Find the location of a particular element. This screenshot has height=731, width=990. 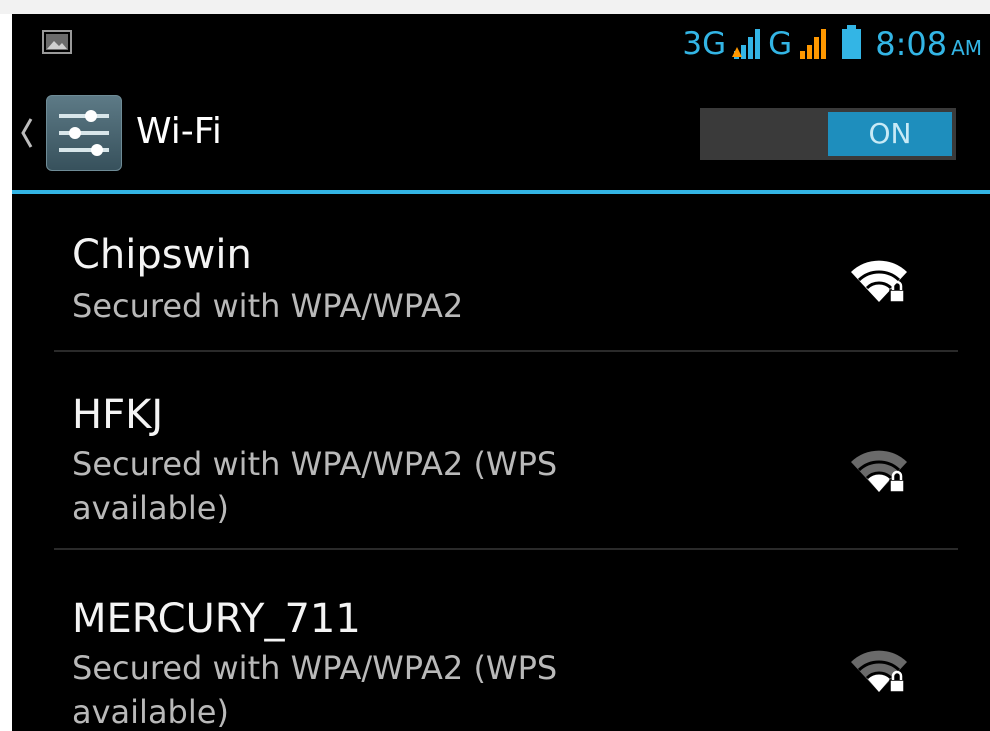

clock: 8:08 AM is located at coordinates (928, 44).